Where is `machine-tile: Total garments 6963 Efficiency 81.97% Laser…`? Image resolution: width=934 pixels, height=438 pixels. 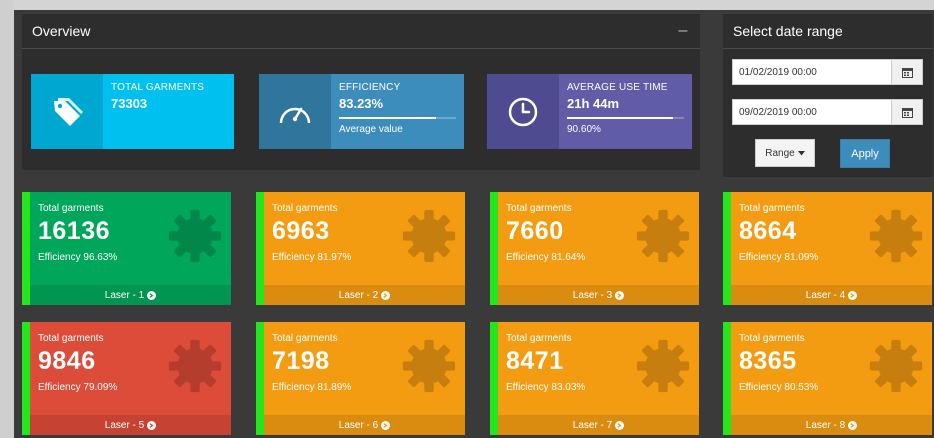 machine-tile: Total garments 6963 Efficiency 81.97% Laser… is located at coordinates (360, 248).